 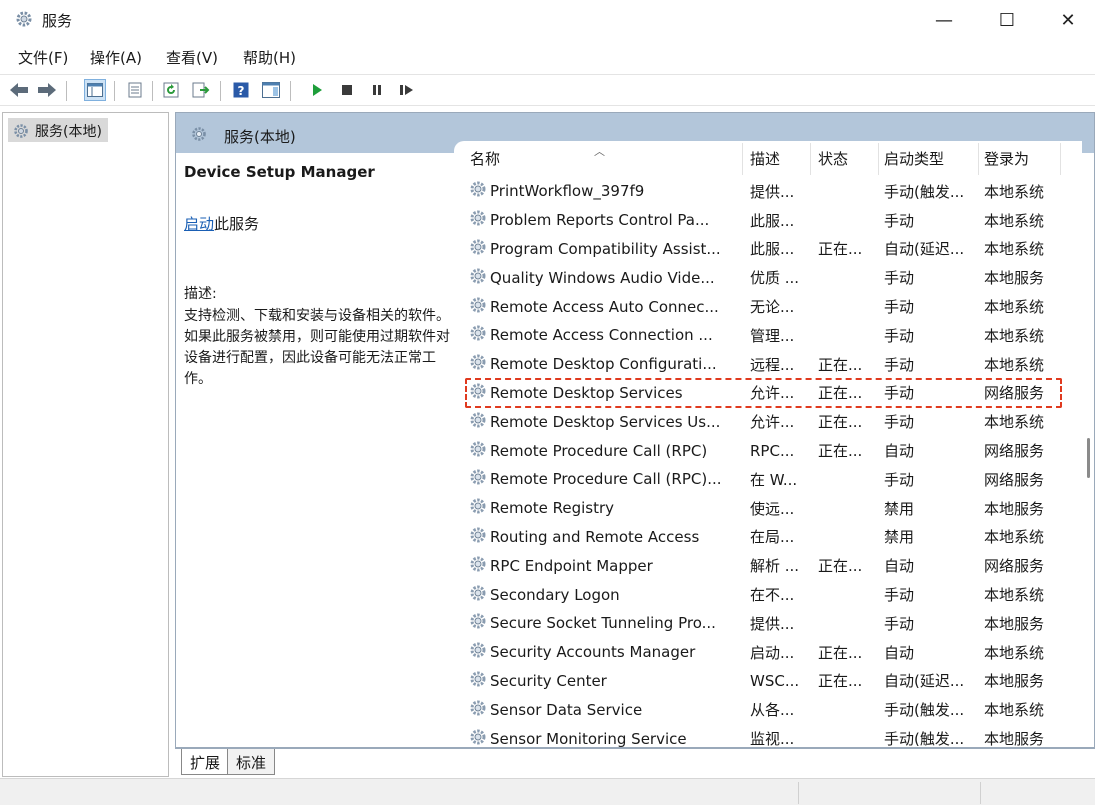 I want to click on service-row: PrintWorkflow_397f9 提供... 手动(触发... 本地系统, so click(x=768, y=191).